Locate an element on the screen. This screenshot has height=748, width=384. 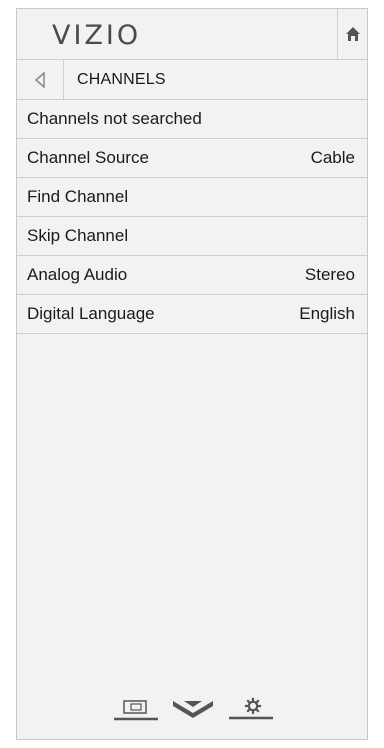
menu-item-analog-audio: Analog Audio Stereo is located at coordinates (192, 275).